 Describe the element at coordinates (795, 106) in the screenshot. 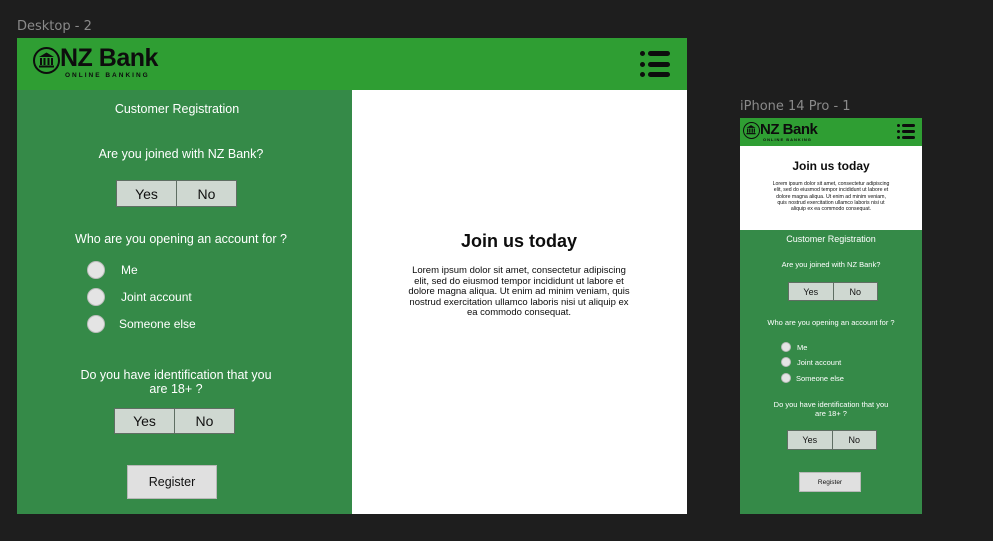

I see `phone-frame-label: iPhone 14 Pro - 1` at that location.